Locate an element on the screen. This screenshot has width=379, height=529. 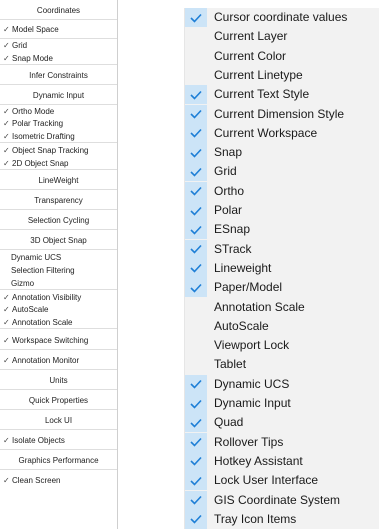
menu-item-label: Cursor coordinate values is located at coordinates (281, 17).